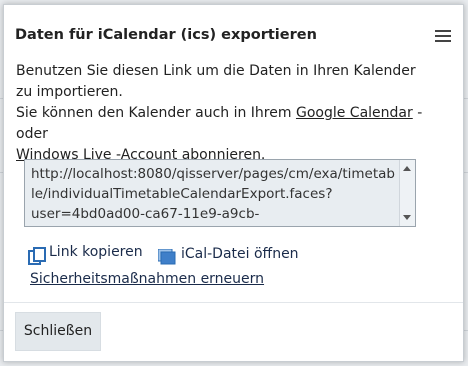 The image size is (468, 366). Describe the element at coordinates (407, 168) in the screenshot. I see `scroll-up-arrow-icon` at that location.